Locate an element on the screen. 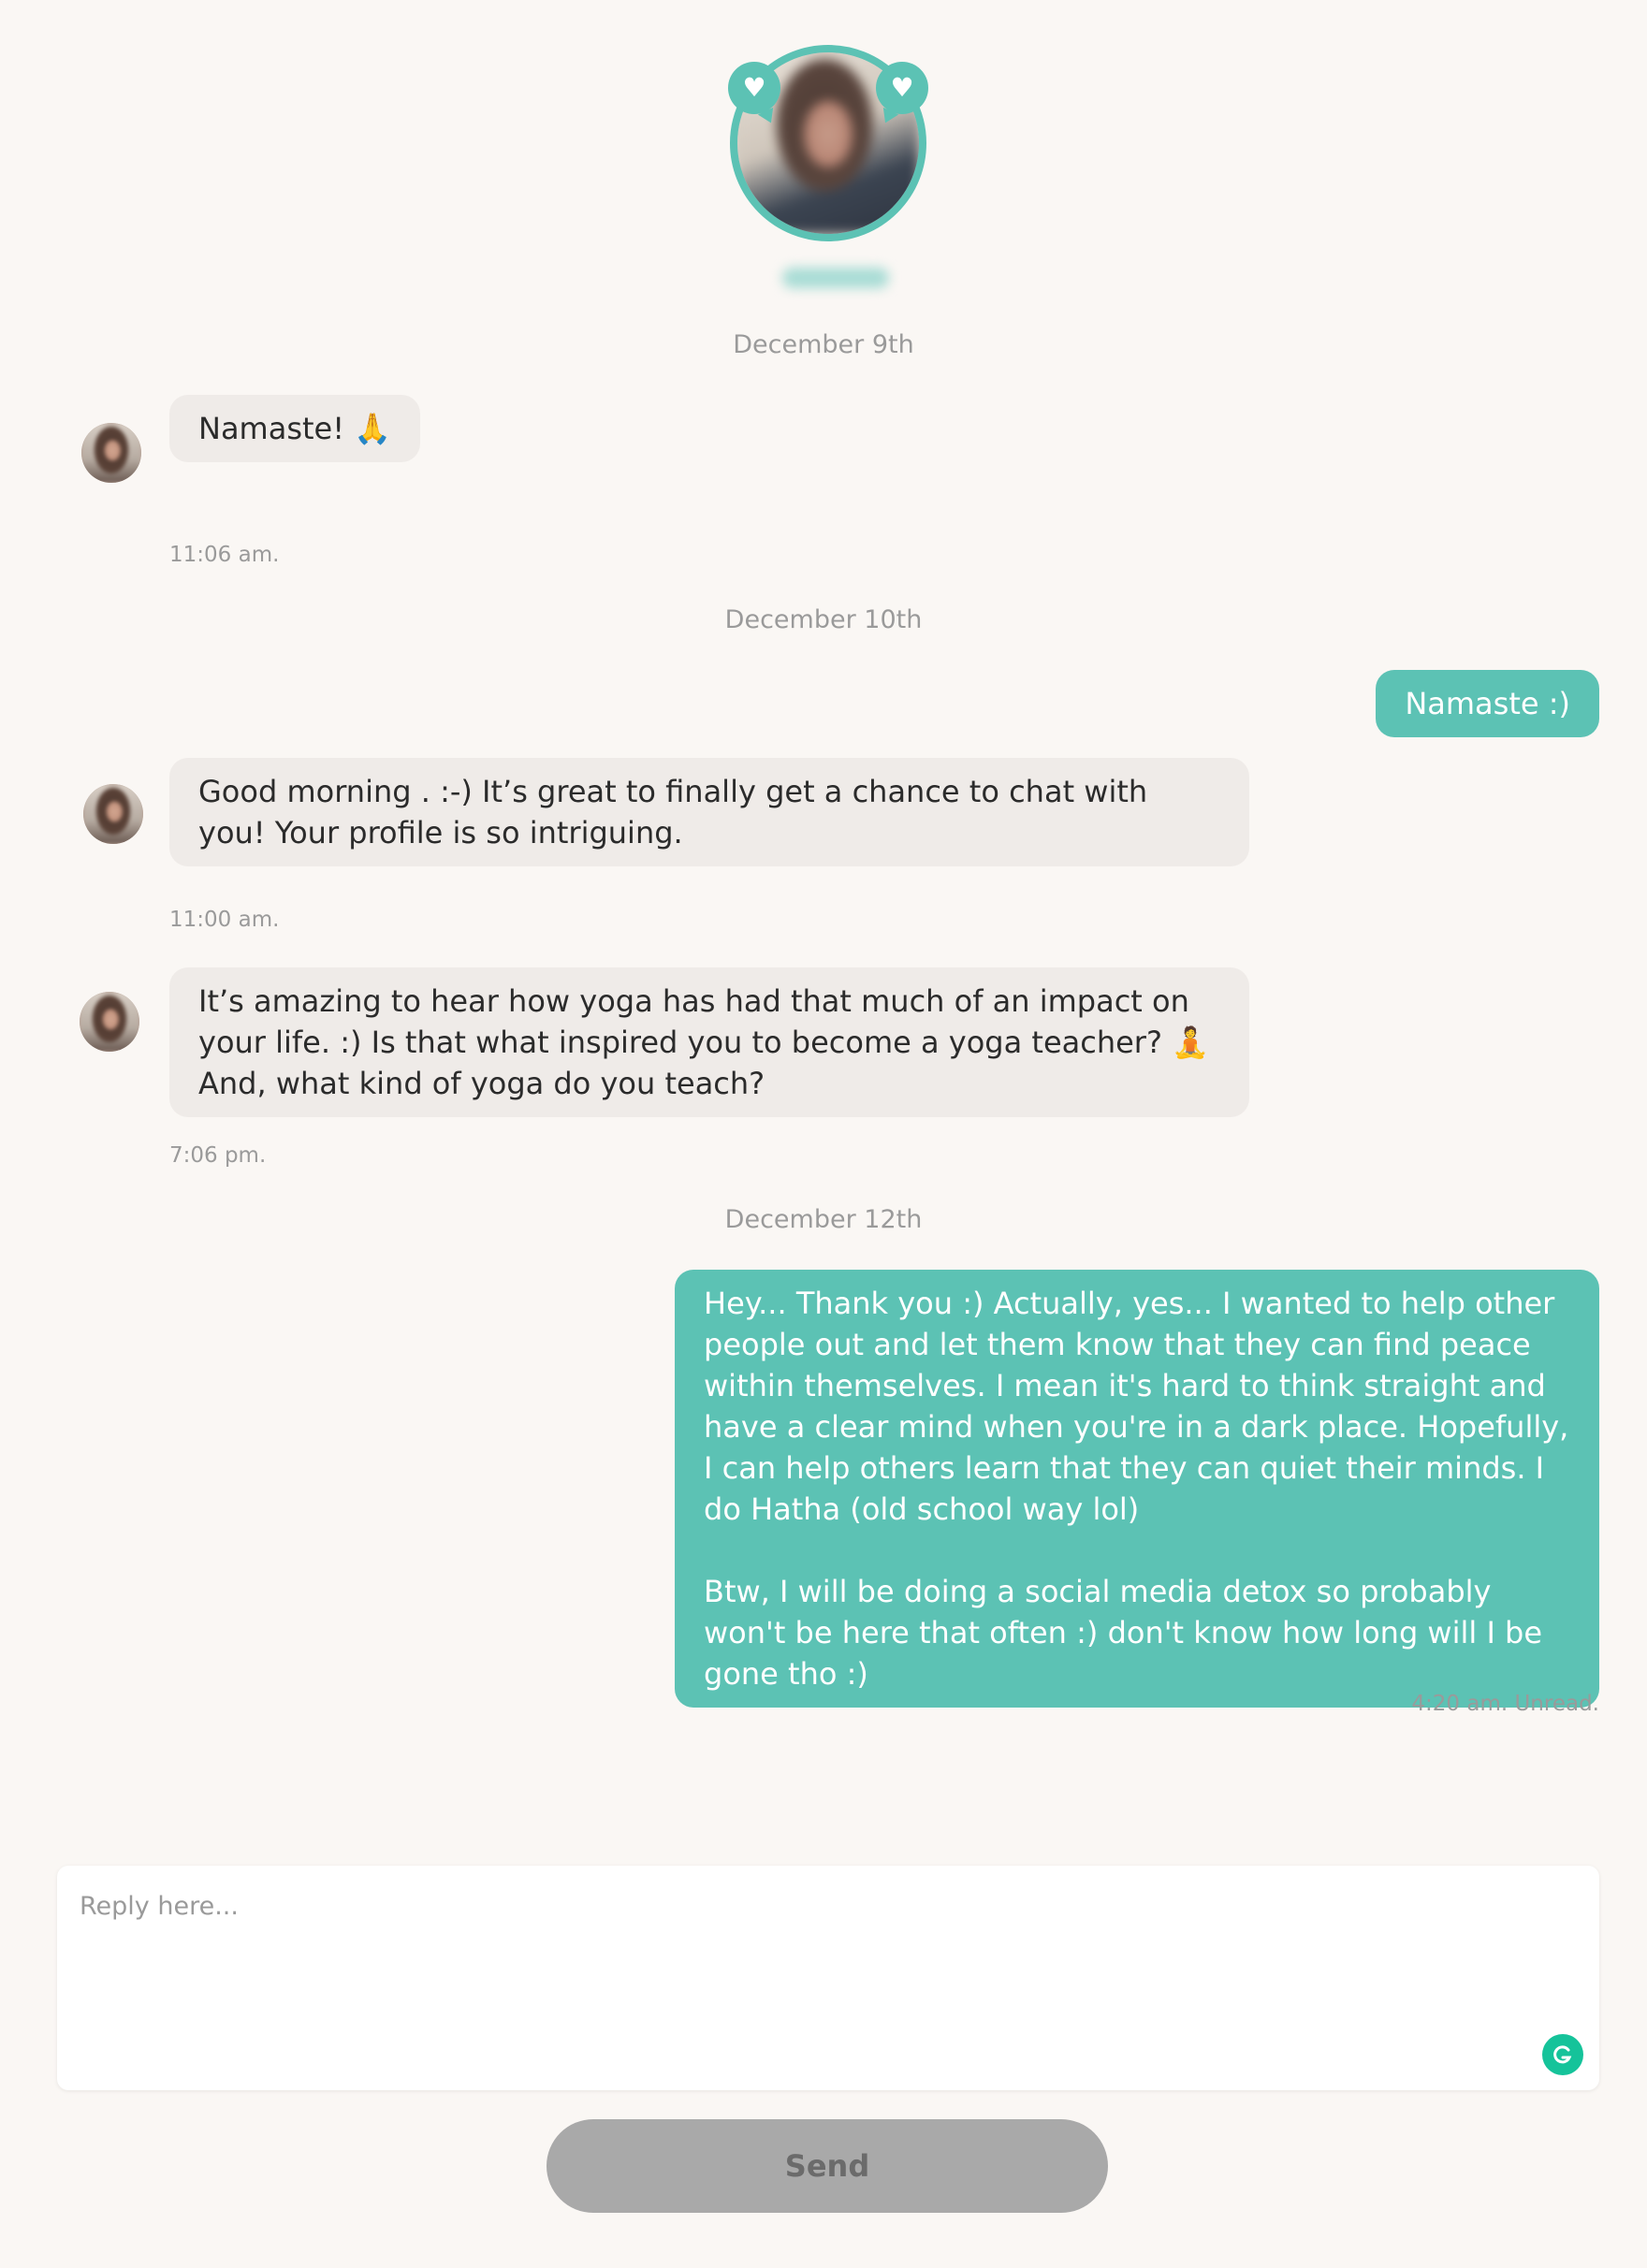  send-button: Send is located at coordinates (827, 2166).